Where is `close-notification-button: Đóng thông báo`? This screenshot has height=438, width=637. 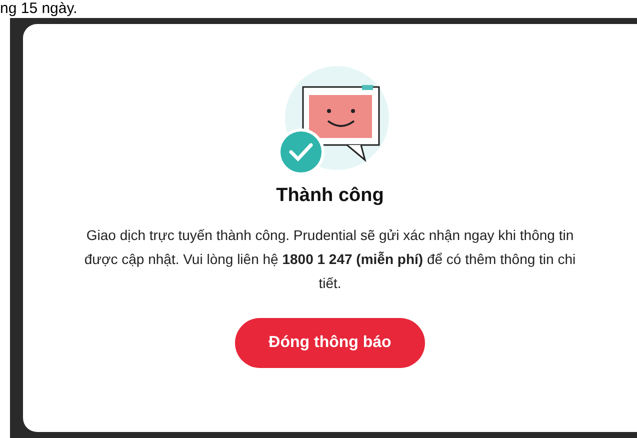 close-notification-button: Đóng thông báo is located at coordinates (330, 343).